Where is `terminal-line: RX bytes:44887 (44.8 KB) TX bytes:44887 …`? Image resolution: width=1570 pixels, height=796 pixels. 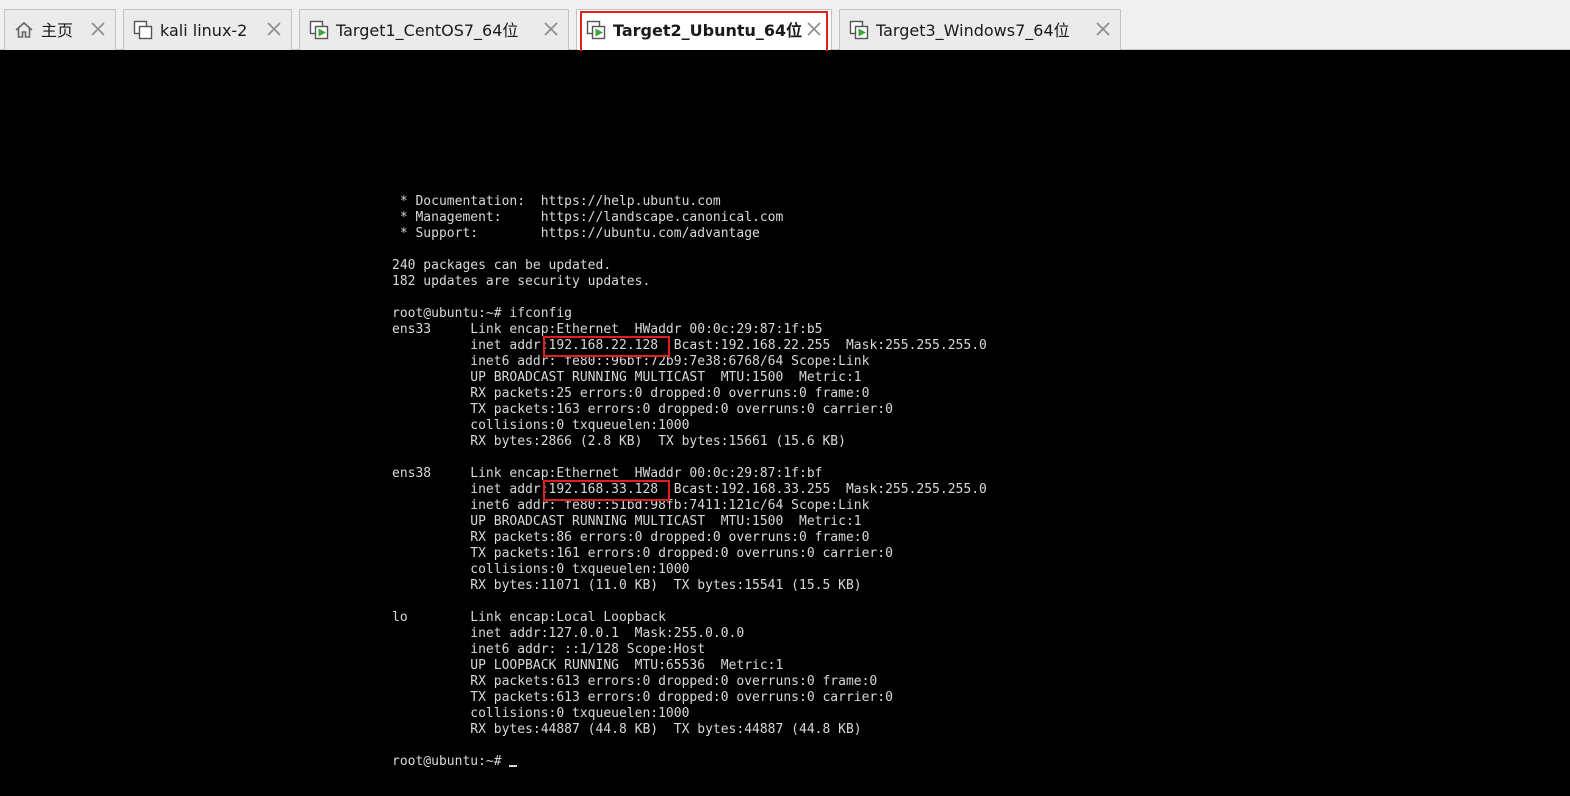
terminal-line: RX bytes:44887 (44.8 KB) TX bytes:44887 … is located at coordinates (627, 729).